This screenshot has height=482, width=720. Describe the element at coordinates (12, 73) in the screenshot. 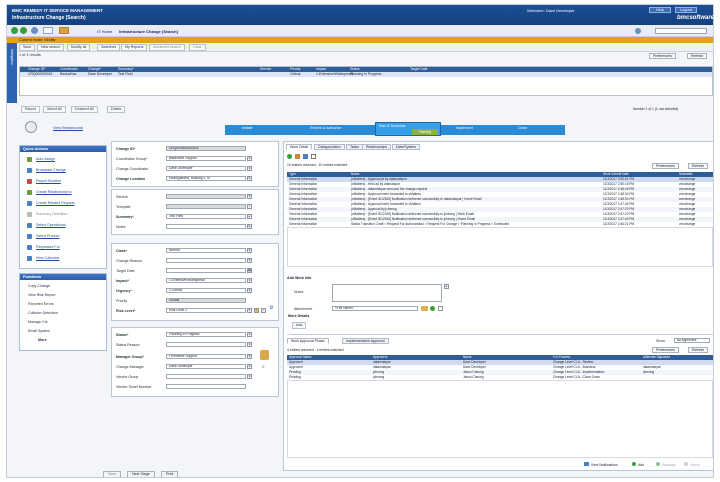

I see `side-navigation-tab: Navigation` at that location.